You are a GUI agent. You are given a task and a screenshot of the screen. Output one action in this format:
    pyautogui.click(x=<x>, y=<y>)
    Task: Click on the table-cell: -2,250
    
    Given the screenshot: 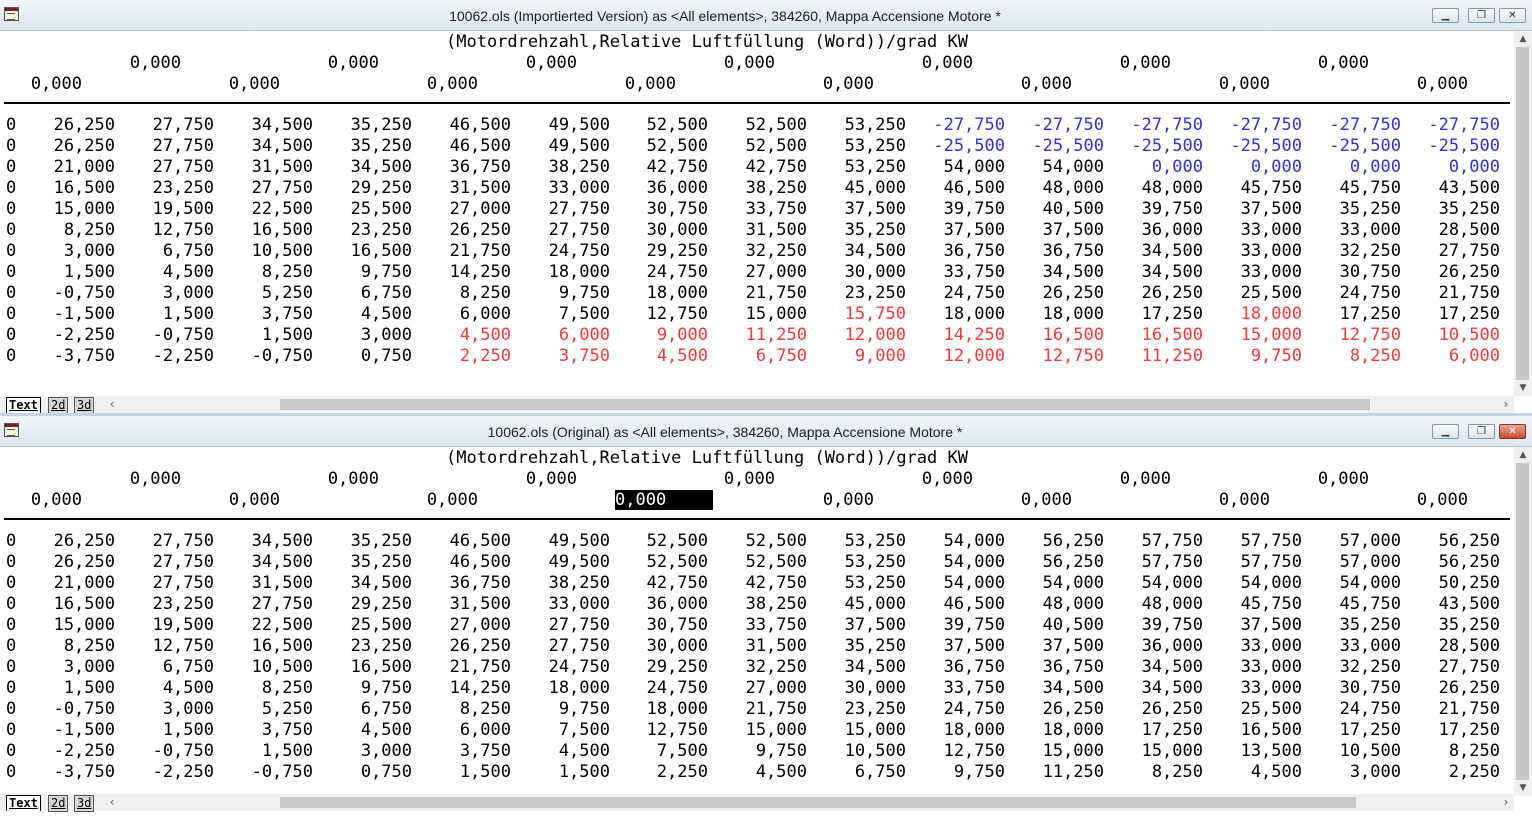 What is the action you would take?
    pyautogui.click(x=70, y=335)
    